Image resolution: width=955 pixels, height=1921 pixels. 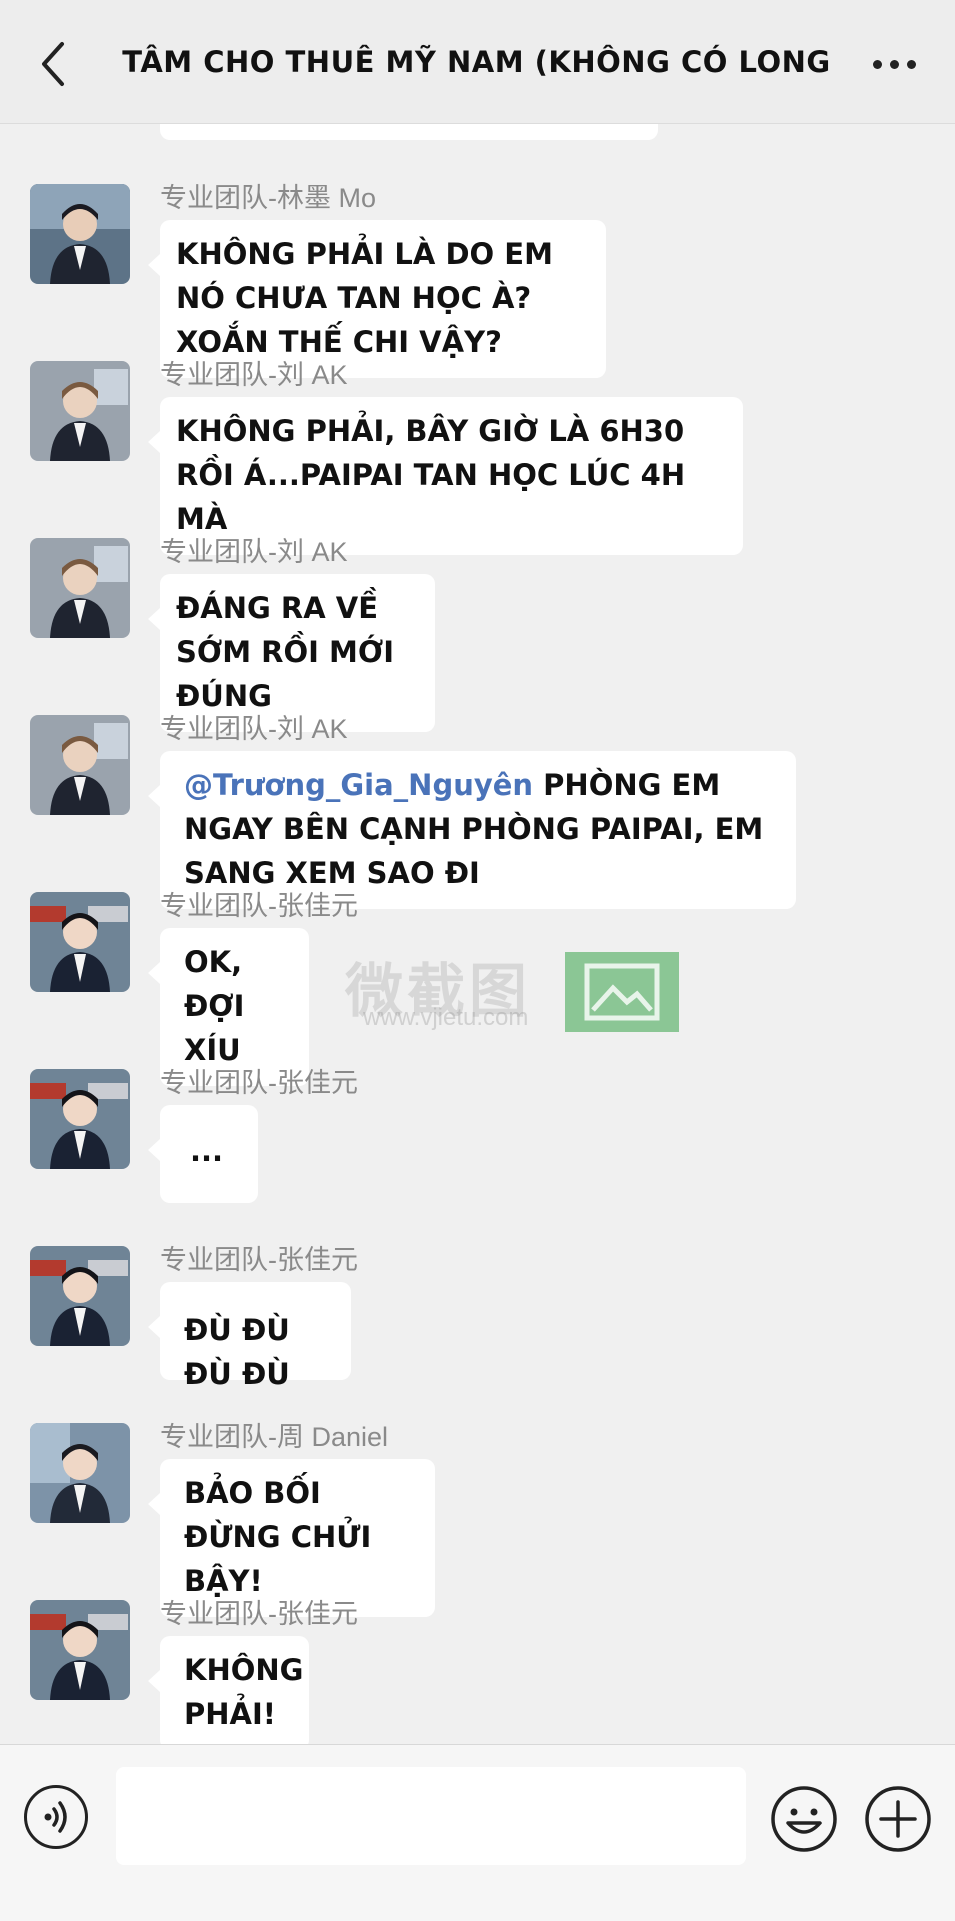 I want to click on watermark: 微截图 www.vjietu.com, so click(x=515, y=992).